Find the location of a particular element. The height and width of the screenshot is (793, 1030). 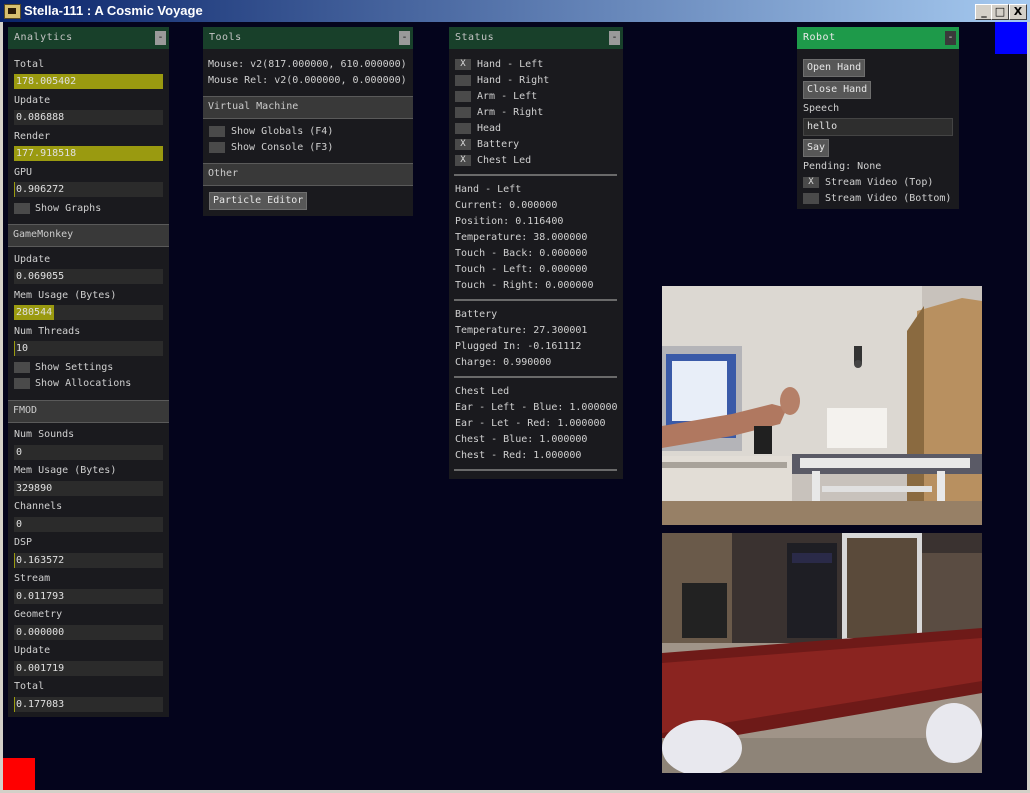

fmod-title: FMOD is located at coordinates (25, 410).